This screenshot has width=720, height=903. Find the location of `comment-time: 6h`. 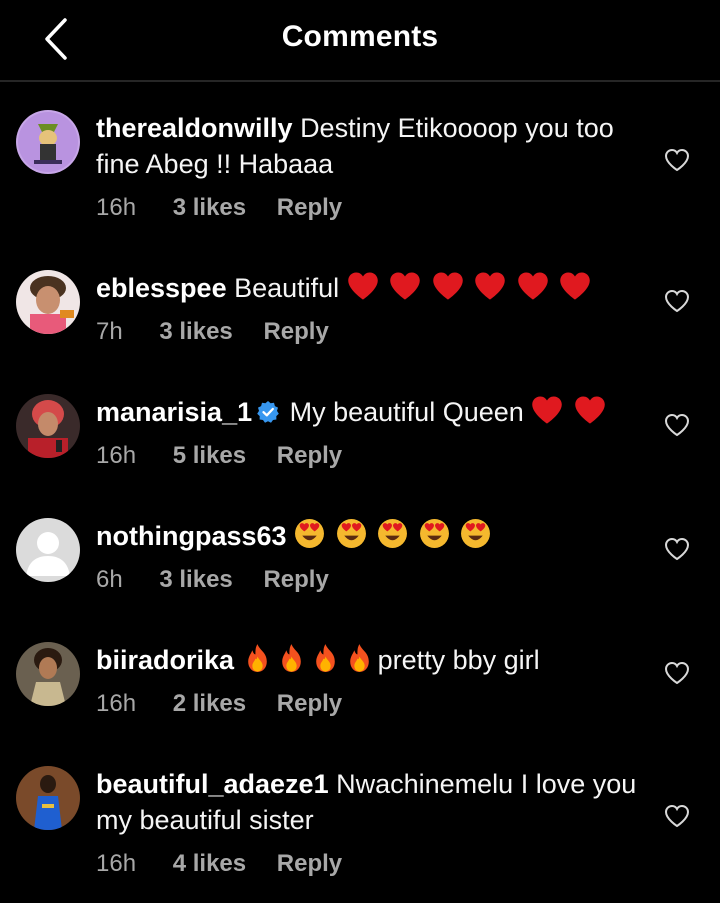

comment-time: 6h is located at coordinates (109, 579).